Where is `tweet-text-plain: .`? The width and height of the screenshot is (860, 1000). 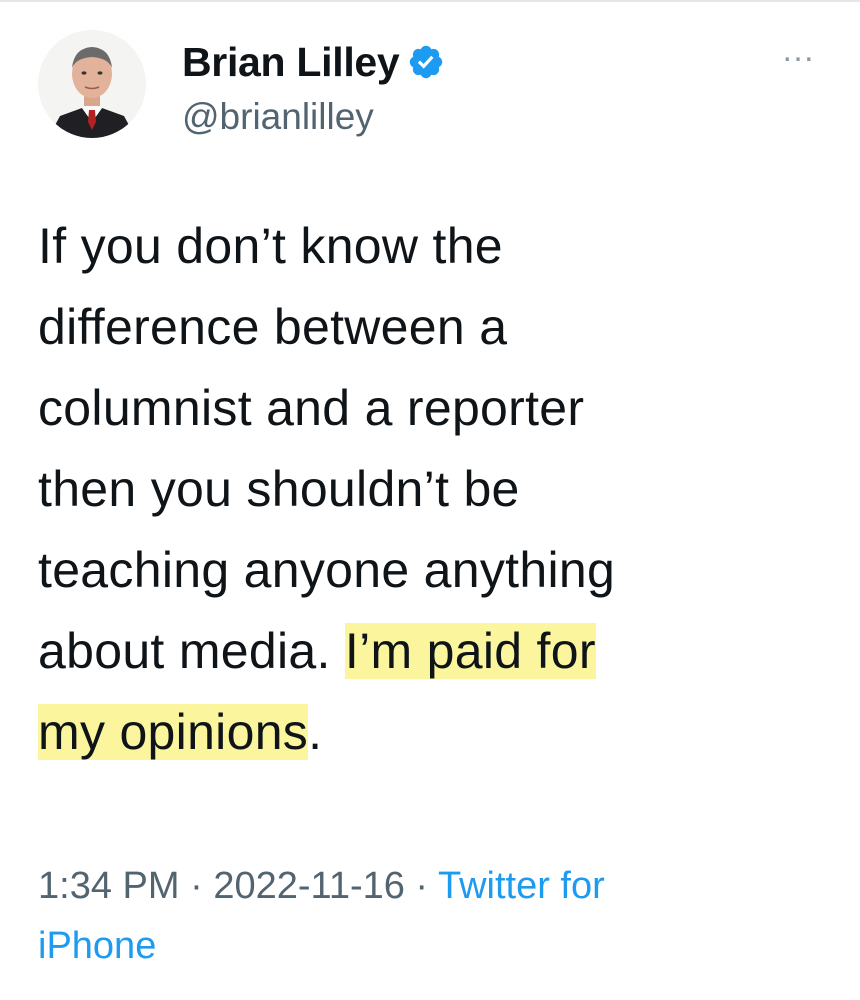 tweet-text-plain: . is located at coordinates (315, 732).